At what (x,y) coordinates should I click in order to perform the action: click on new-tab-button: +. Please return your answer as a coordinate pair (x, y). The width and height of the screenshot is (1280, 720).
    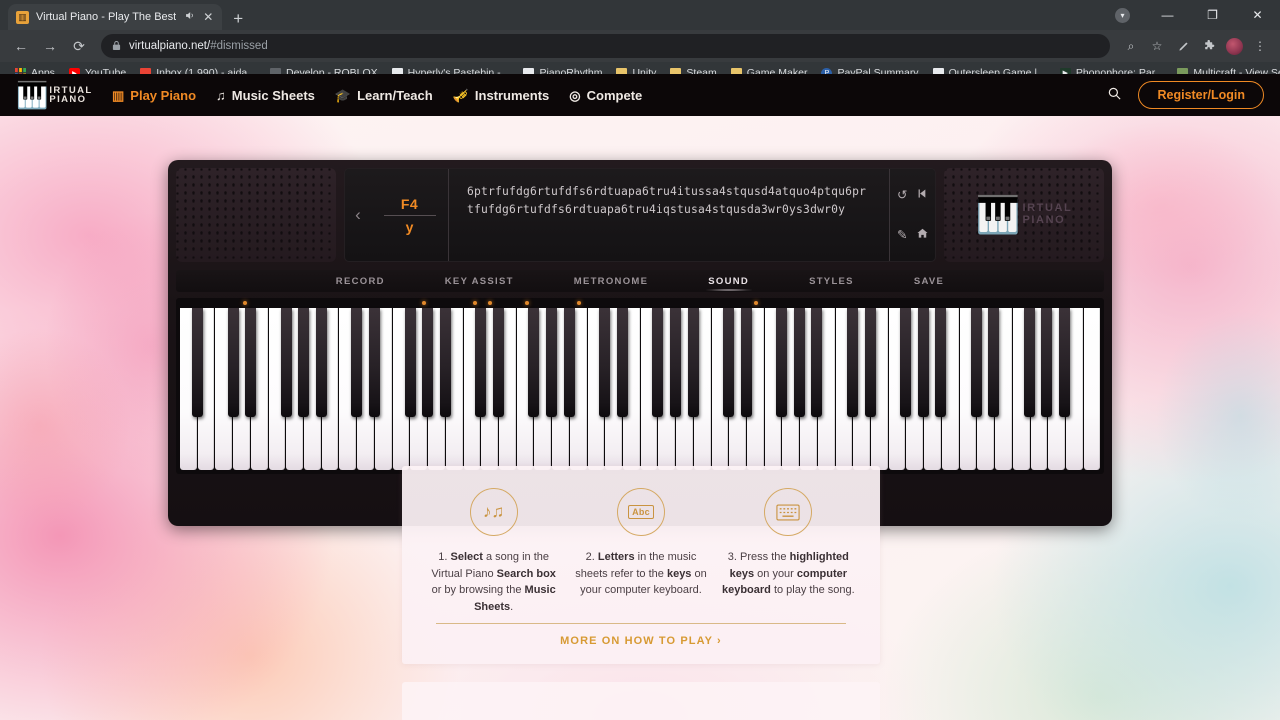
    Looking at the image, I should click on (238, 18).